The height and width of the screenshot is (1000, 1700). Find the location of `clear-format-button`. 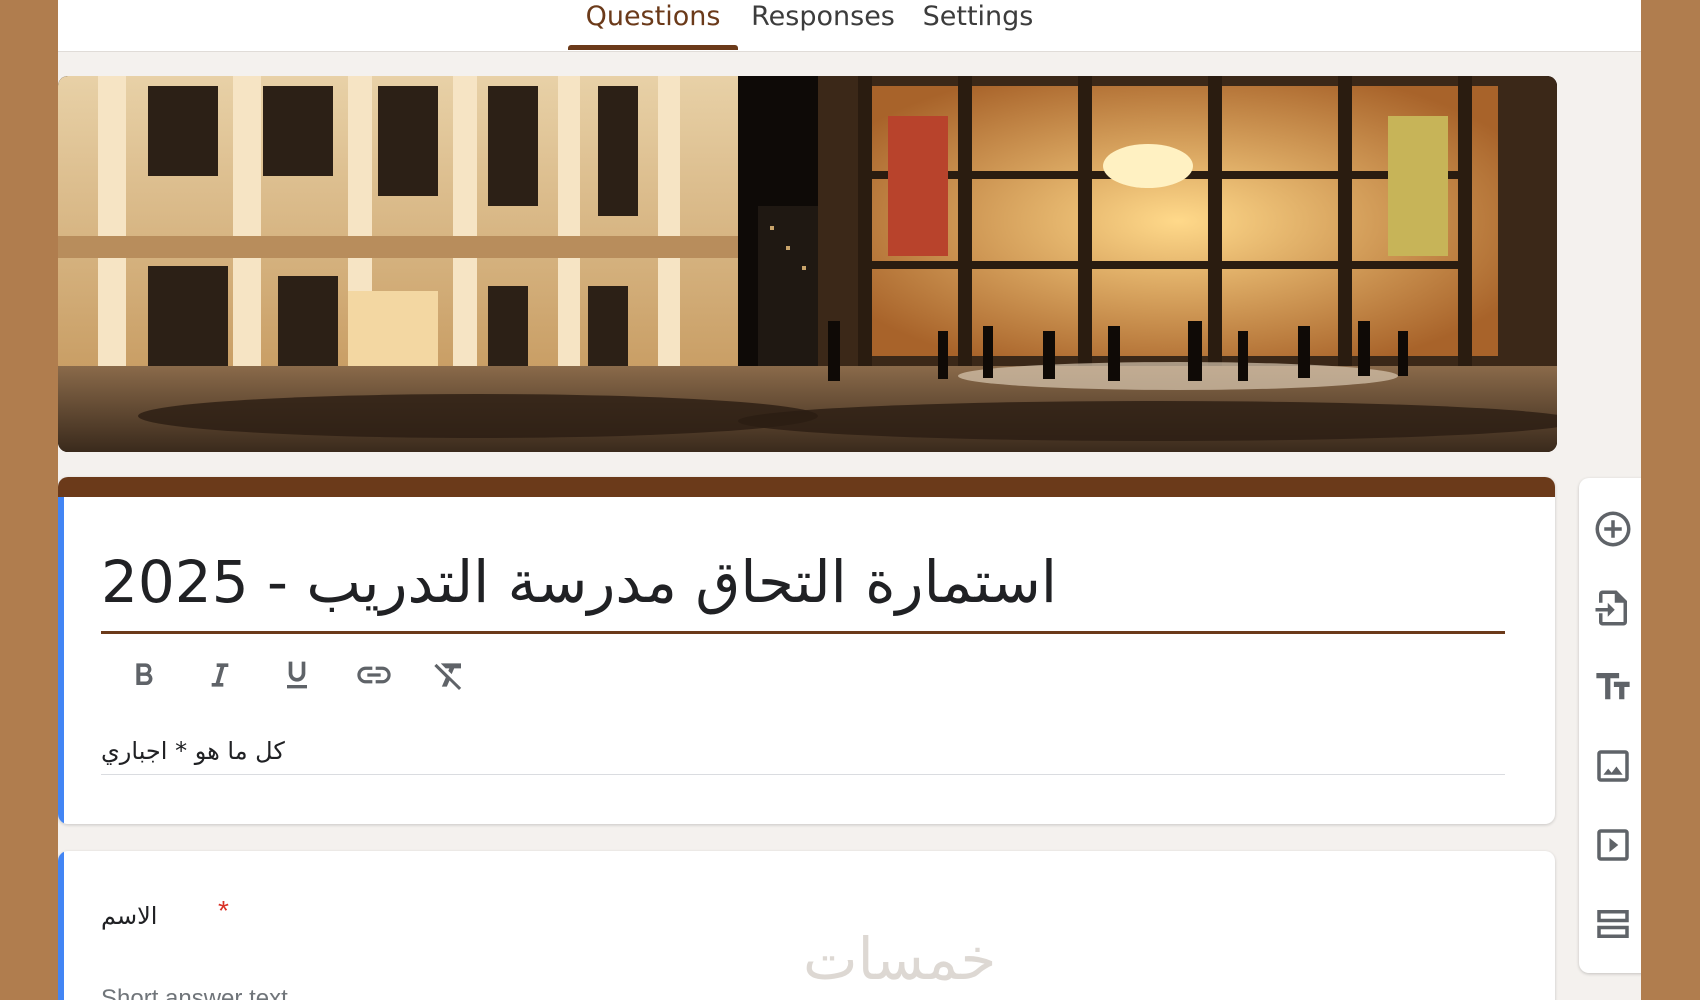

clear-format-button is located at coordinates (451, 675).